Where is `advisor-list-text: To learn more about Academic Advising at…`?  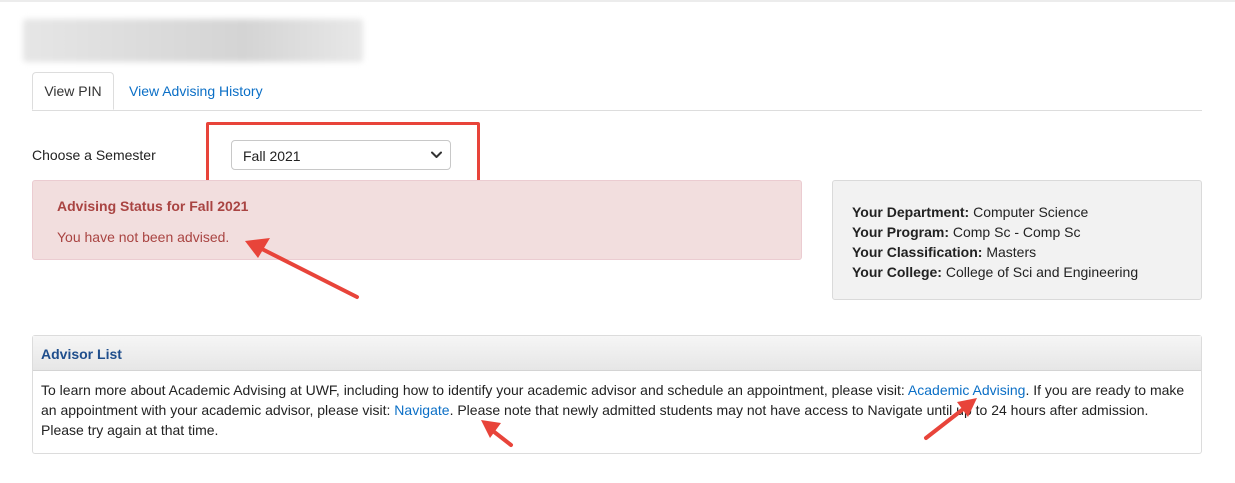 advisor-list-text: To learn more about Academic Advising at… is located at coordinates (616, 410).